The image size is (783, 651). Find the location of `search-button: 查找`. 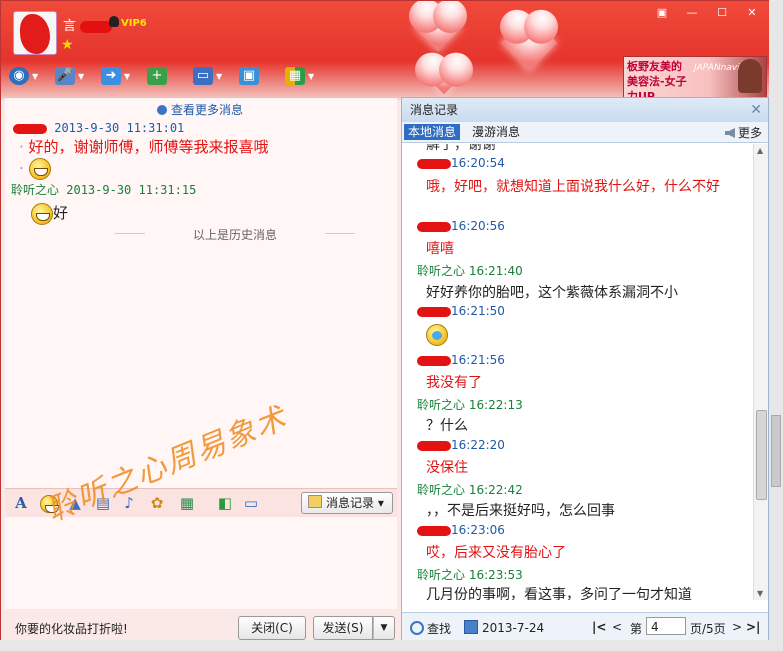

search-button: 查找 is located at coordinates (430, 628).